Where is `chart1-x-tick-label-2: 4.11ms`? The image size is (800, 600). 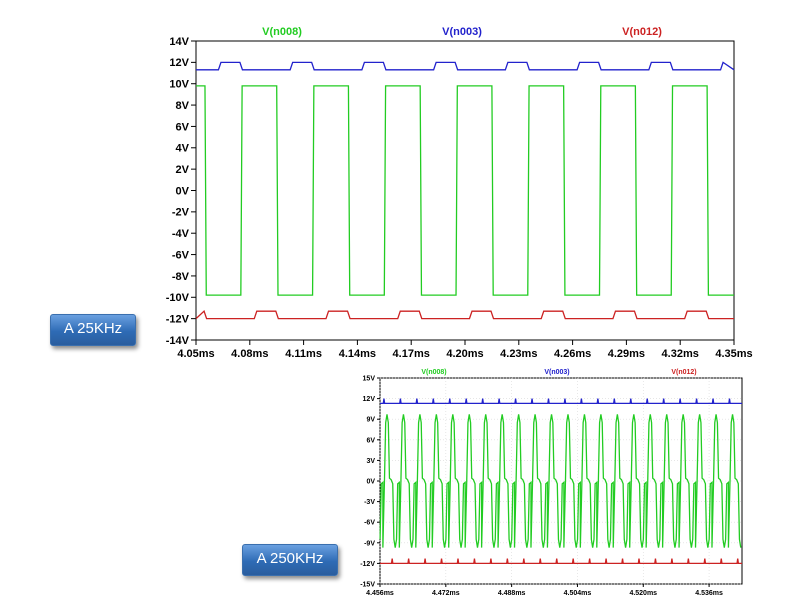 chart1-x-tick-label-2: 4.11ms is located at coordinates (303, 354).